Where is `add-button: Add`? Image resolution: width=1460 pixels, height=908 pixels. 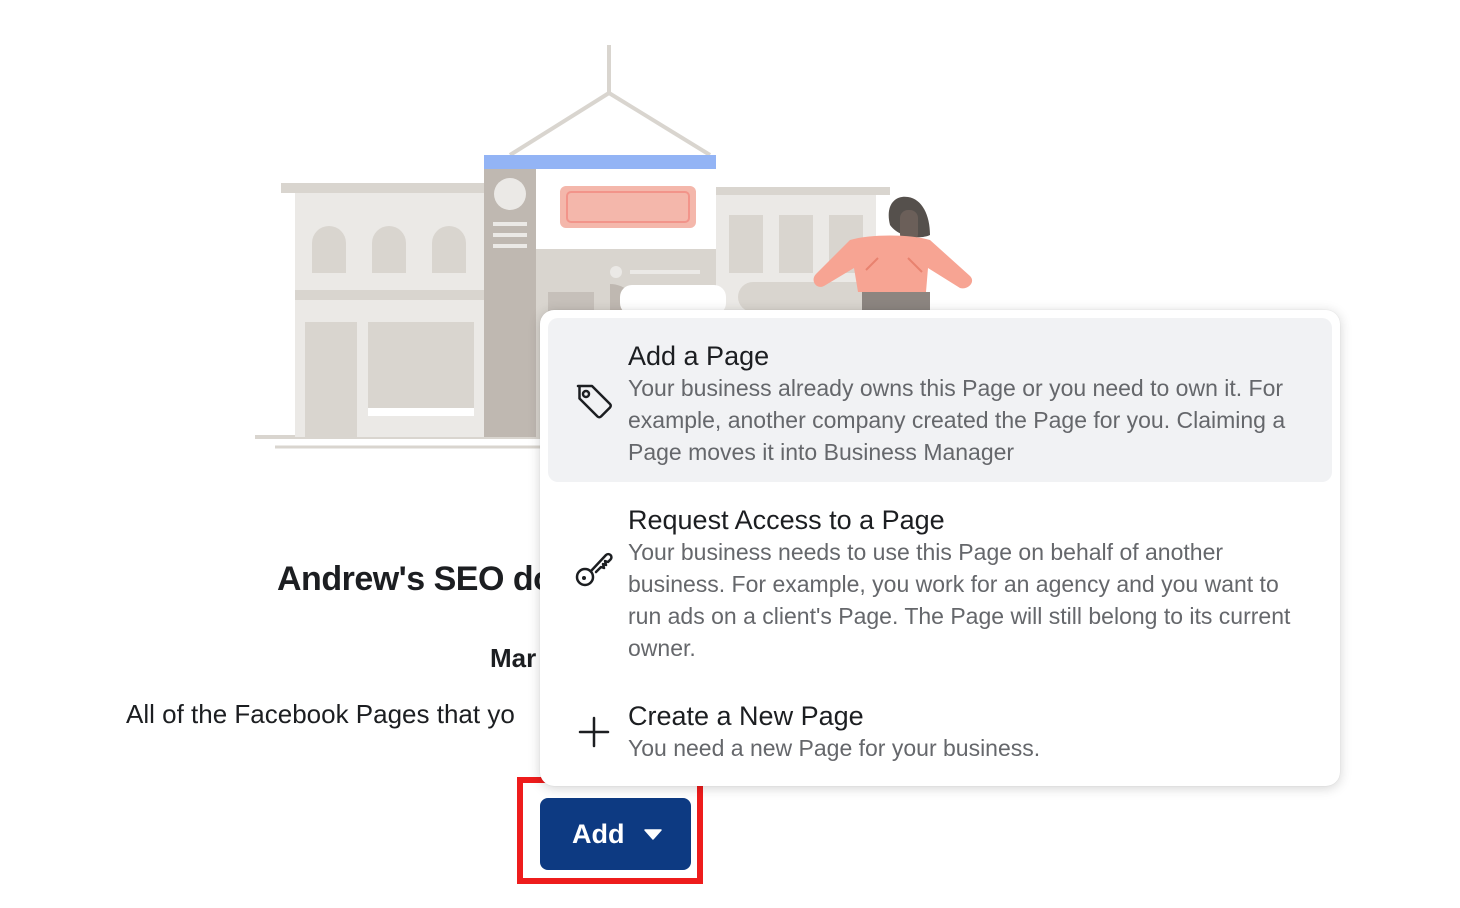
add-button: Add is located at coordinates (615, 834).